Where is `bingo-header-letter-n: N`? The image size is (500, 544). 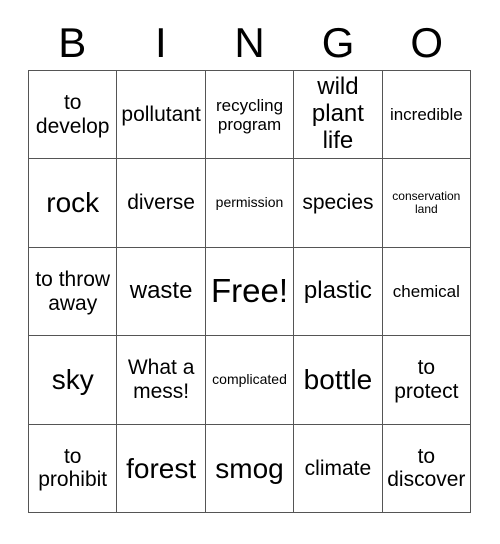
bingo-header-letter-n: N is located at coordinates (249, 42).